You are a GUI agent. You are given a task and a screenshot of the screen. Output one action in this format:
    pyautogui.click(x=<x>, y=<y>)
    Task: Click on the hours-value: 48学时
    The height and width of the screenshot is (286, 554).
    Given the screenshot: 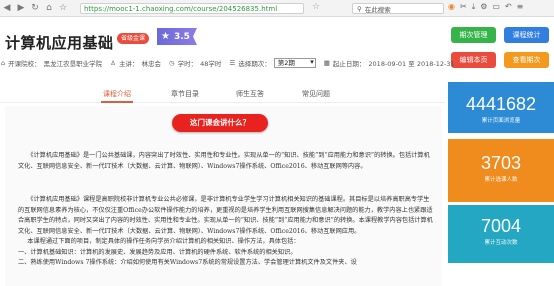 What is the action you would take?
    pyautogui.click(x=211, y=63)
    